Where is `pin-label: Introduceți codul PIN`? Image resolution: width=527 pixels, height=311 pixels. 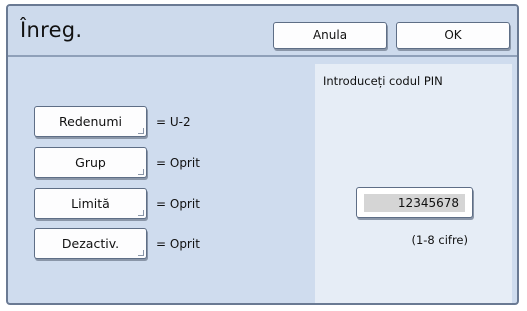 pin-label: Introduceți codul PIN is located at coordinates (383, 81).